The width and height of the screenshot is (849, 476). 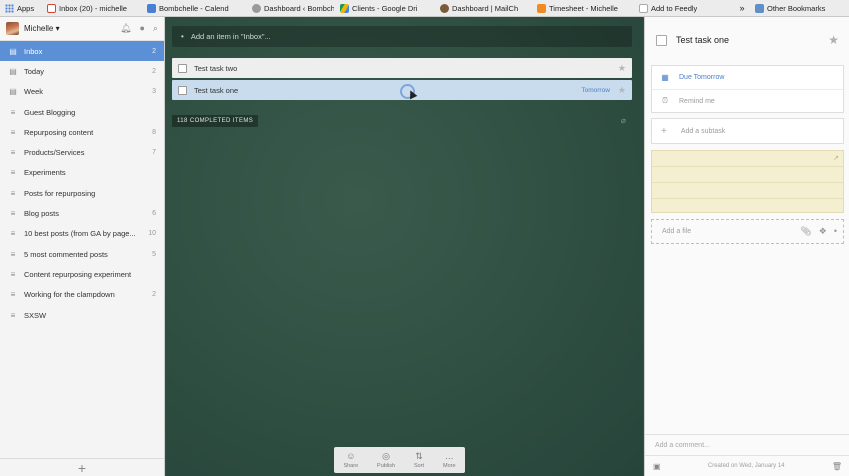 What do you see at coordinates (818, 231) in the screenshot?
I see `file-tools: 📎︎ ❖ •` at bounding box center [818, 231].